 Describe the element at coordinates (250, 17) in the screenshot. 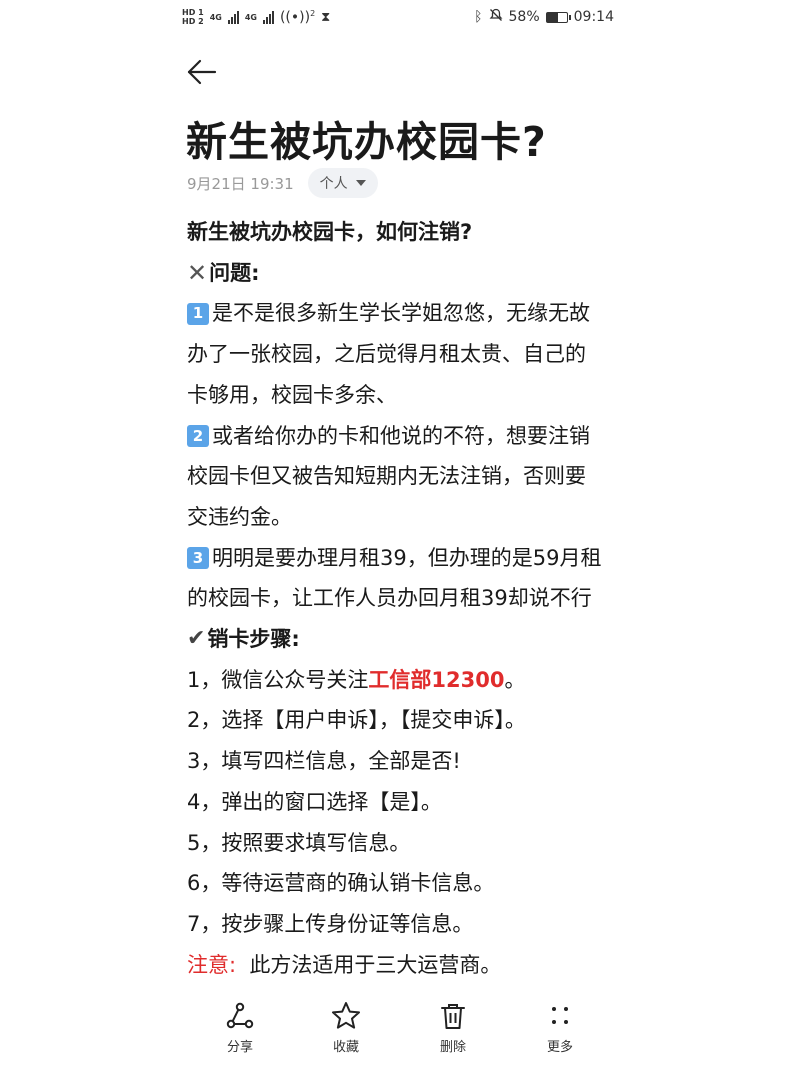

I see `net-type-2: 4G` at that location.